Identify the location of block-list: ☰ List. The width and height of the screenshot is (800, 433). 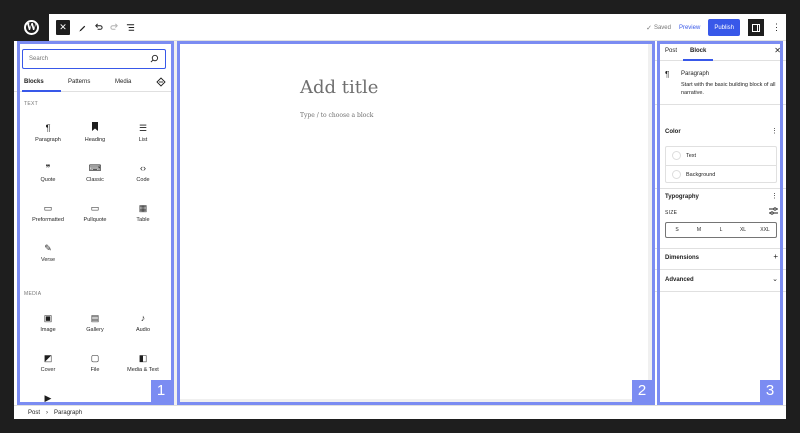
(143, 135).